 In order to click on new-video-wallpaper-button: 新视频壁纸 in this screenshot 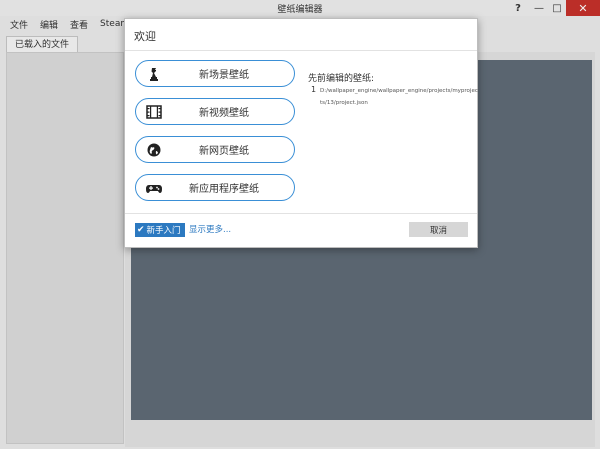, I will do `click(215, 111)`.